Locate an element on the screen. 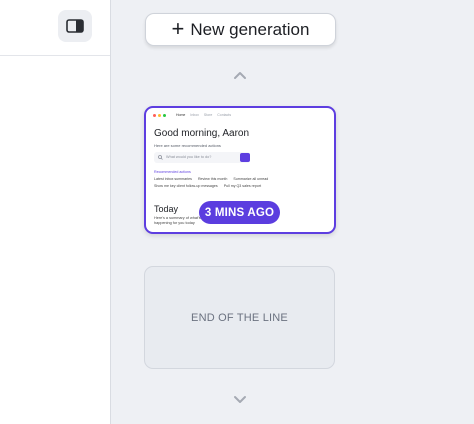 Image resolution: width=474 pixels, height=424 pixels. thumbnail-input: What would you like to do? is located at coordinates (202, 157).